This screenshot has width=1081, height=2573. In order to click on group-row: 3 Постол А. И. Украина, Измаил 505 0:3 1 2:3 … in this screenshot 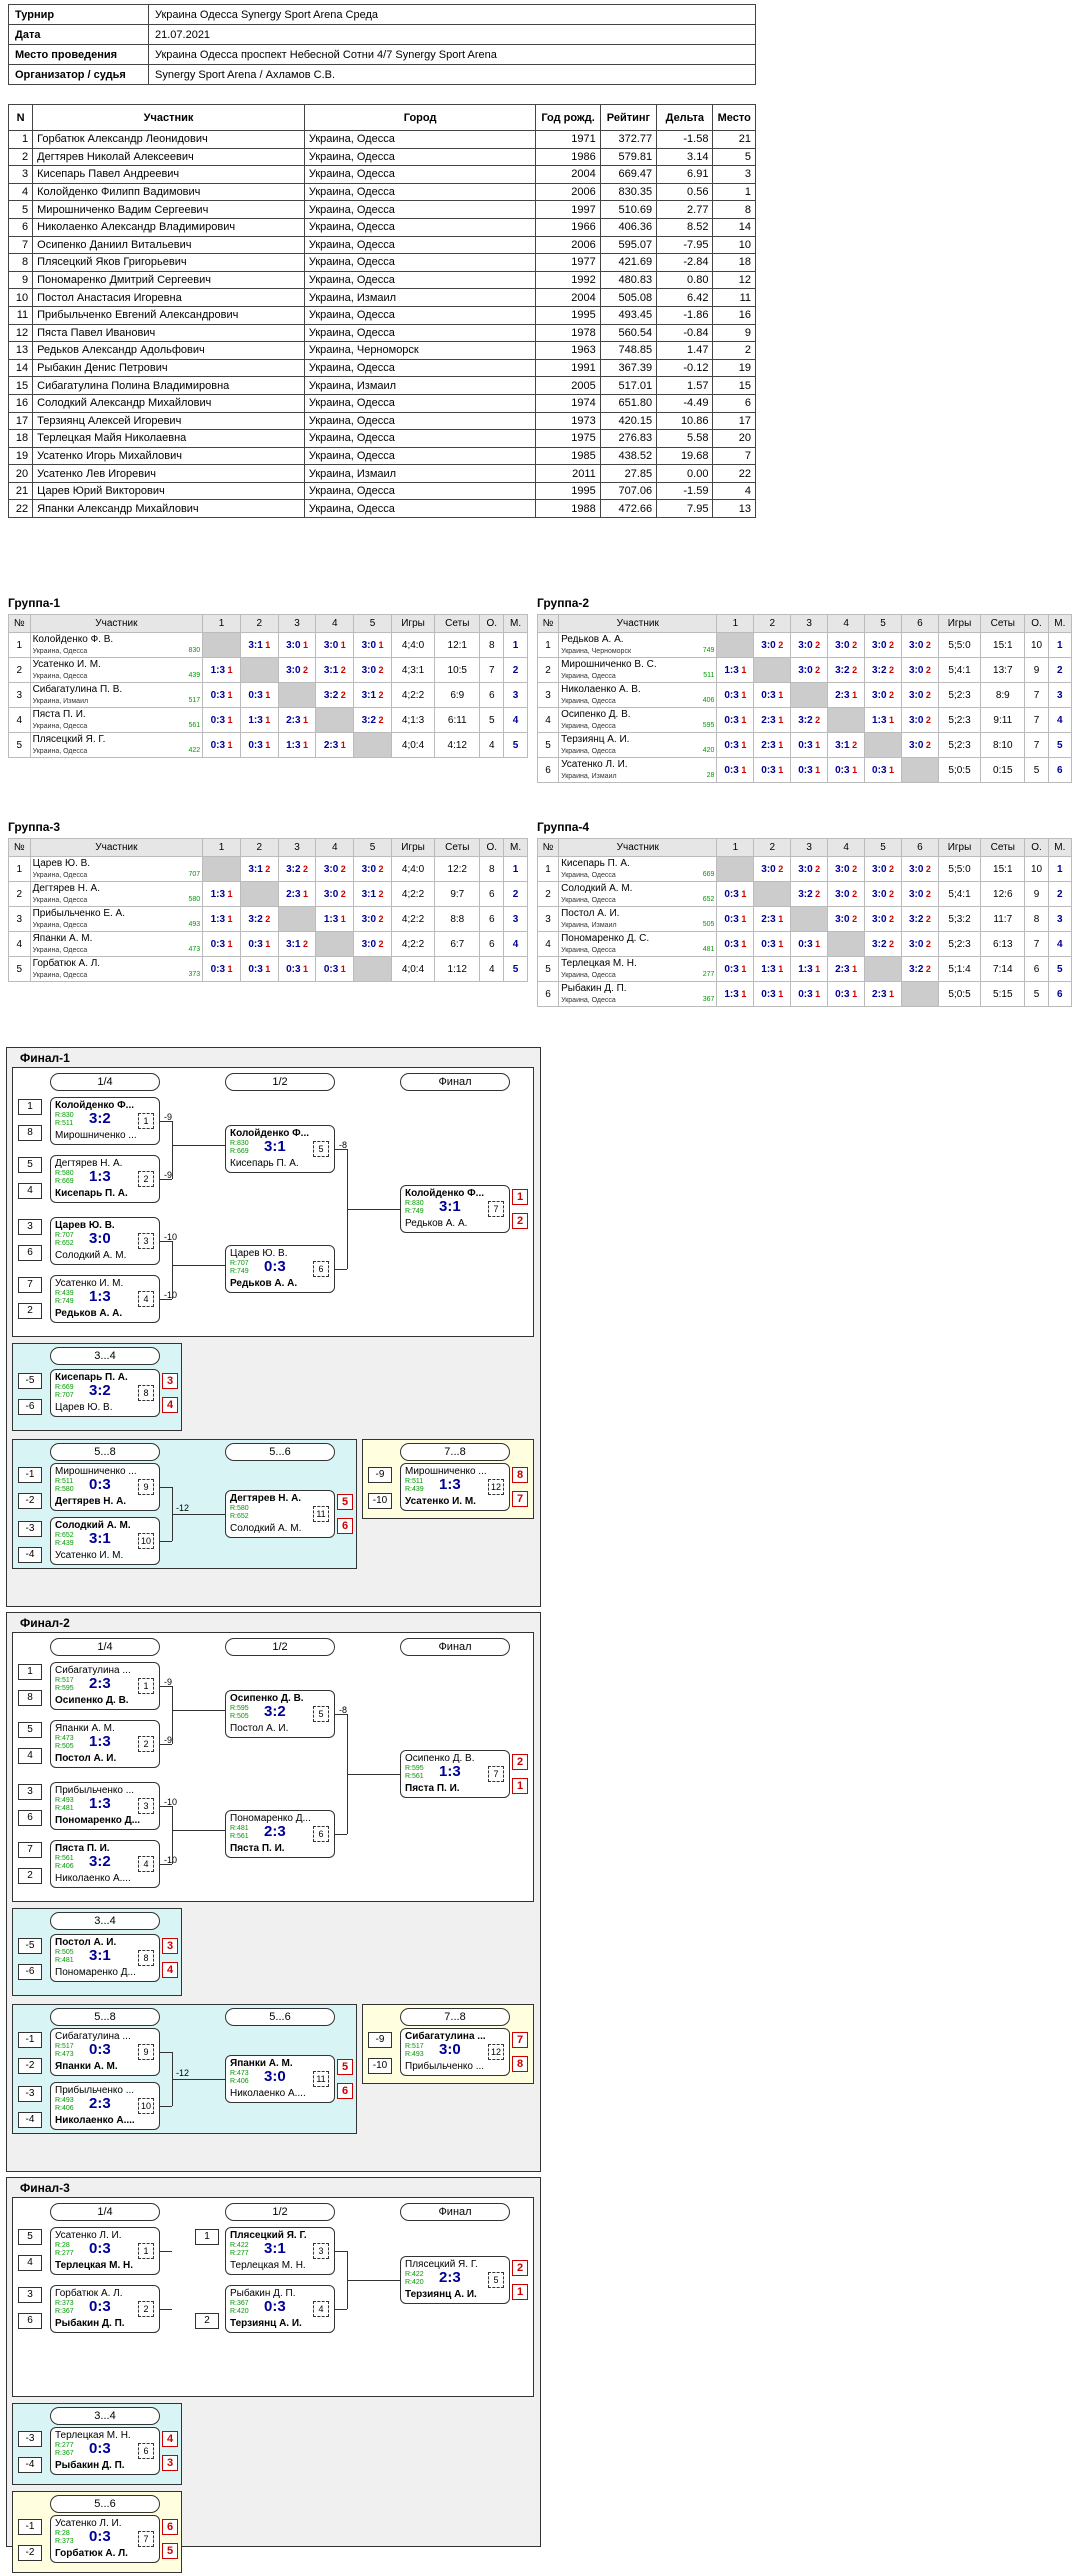, I will do `click(804, 919)`.